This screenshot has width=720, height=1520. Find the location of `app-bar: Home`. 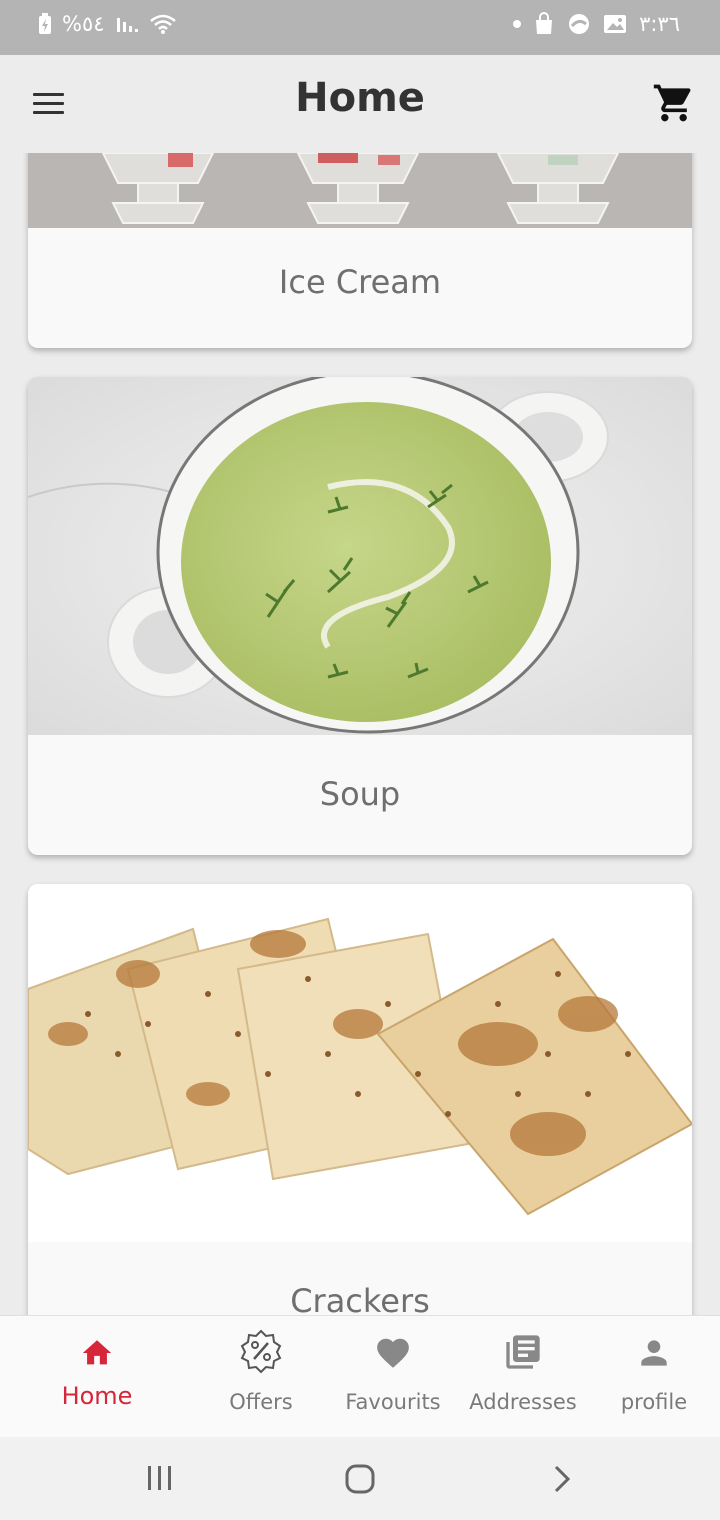

app-bar: Home is located at coordinates (360, 104).